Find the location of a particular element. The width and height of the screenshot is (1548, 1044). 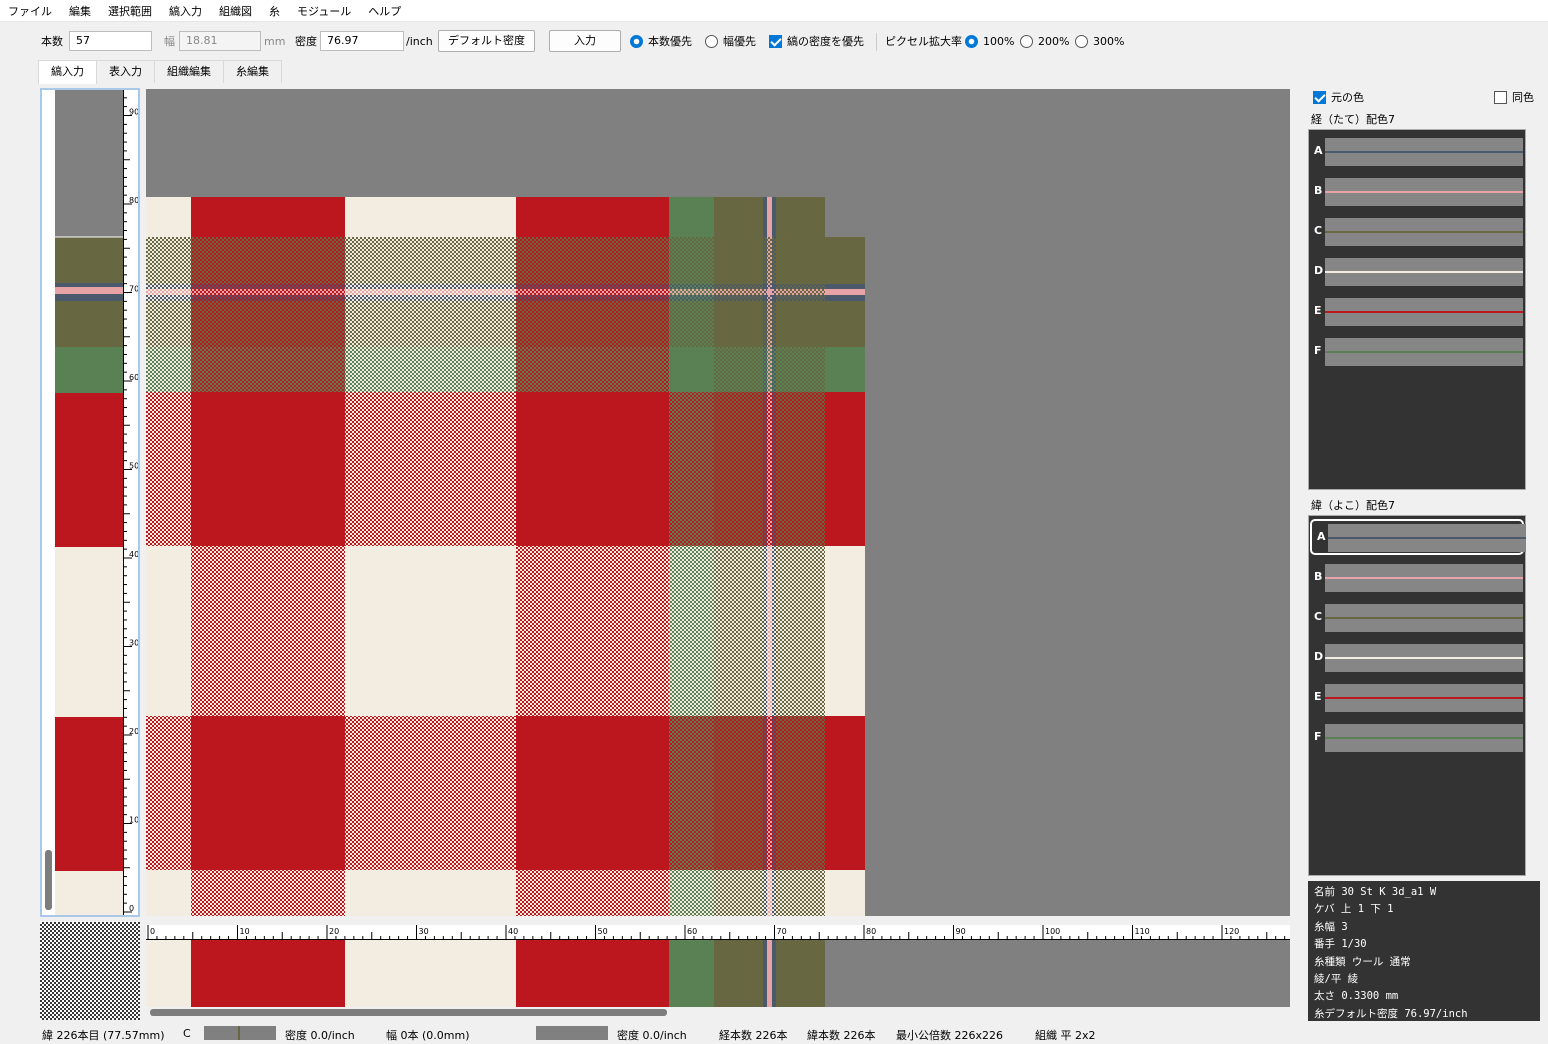

menu-file: ファイル is located at coordinates (30, 11).